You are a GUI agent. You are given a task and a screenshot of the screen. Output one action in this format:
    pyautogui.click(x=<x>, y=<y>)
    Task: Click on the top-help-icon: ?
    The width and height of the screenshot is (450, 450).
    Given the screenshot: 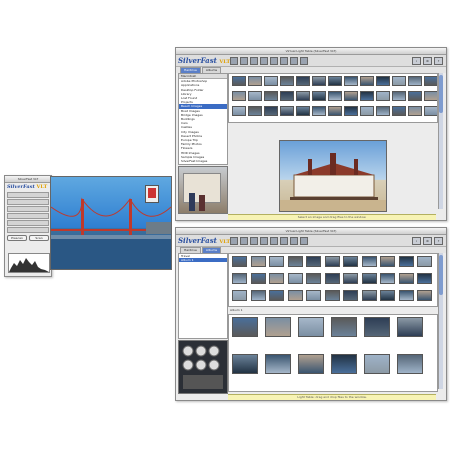 What is the action you would take?
    pyautogui.click(x=438, y=61)
    